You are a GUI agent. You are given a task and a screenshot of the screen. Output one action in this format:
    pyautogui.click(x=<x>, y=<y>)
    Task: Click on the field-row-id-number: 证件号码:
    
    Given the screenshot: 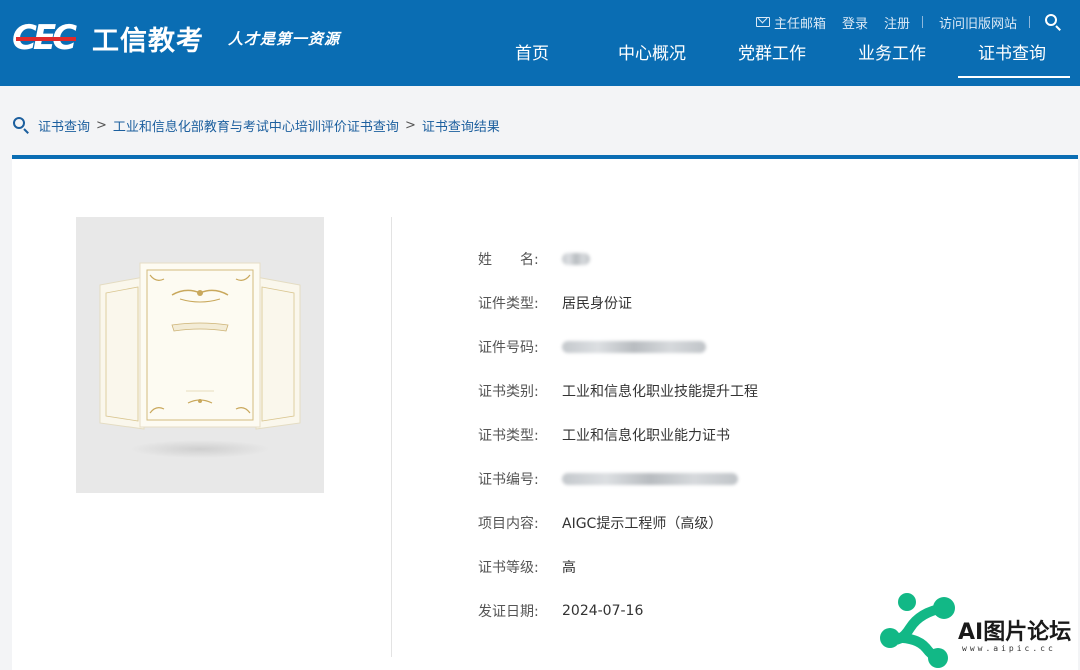 What is the action you would take?
    pyautogui.click(x=618, y=347)
    